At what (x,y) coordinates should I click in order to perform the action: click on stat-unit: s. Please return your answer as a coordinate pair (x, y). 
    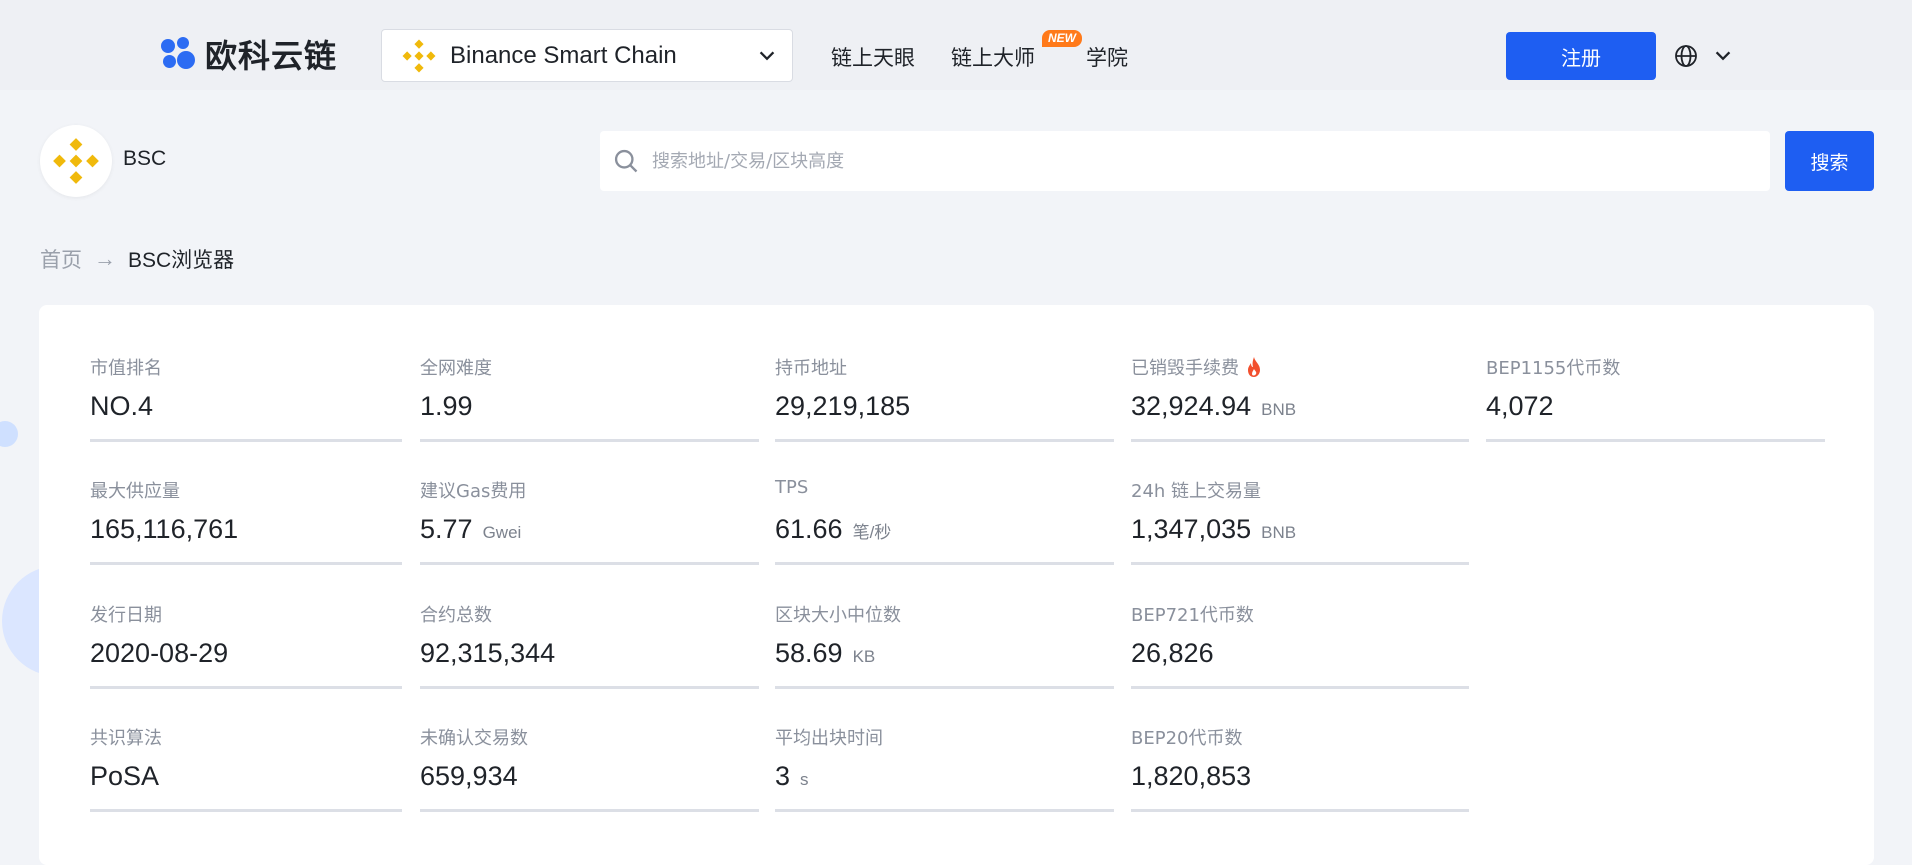
    Looking at the image, I should click on (804, 779).